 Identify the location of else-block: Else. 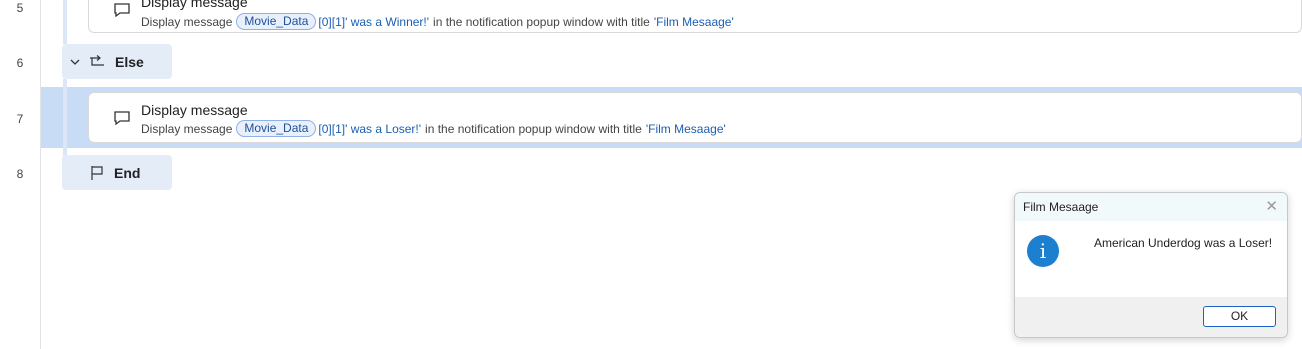
(117, 61).